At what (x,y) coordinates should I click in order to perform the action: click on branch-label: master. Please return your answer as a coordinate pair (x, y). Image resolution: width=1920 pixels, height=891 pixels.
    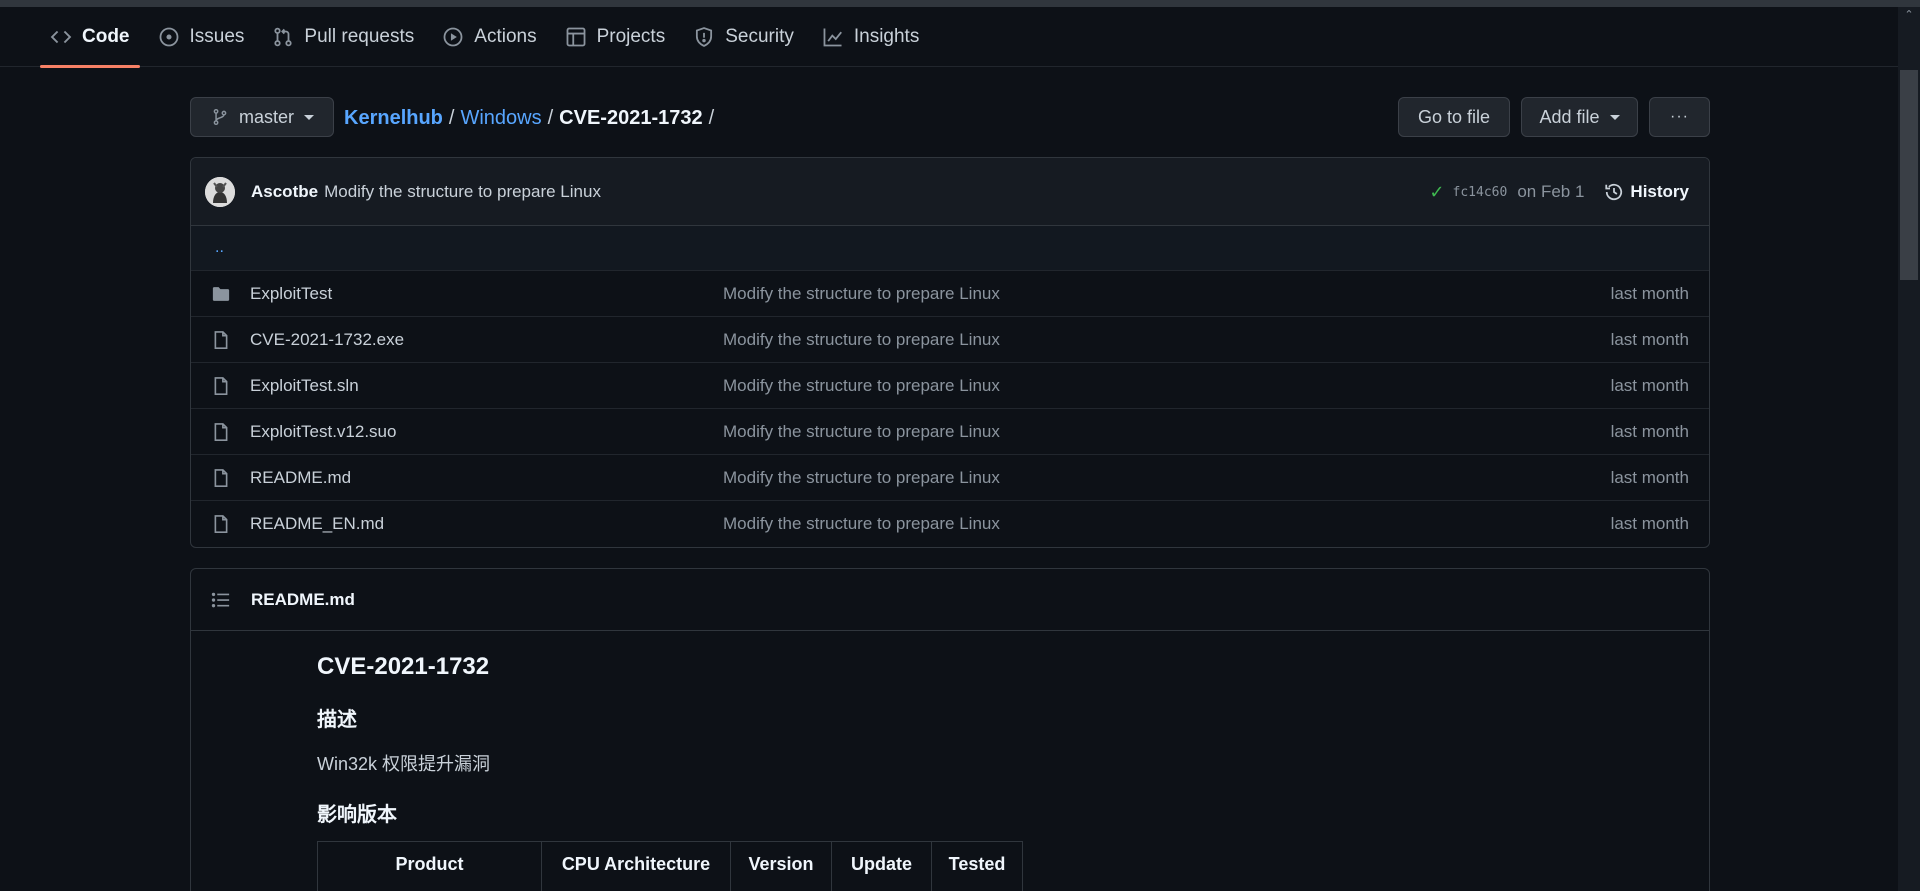
    Looking at the image, I should click on (267, 116).